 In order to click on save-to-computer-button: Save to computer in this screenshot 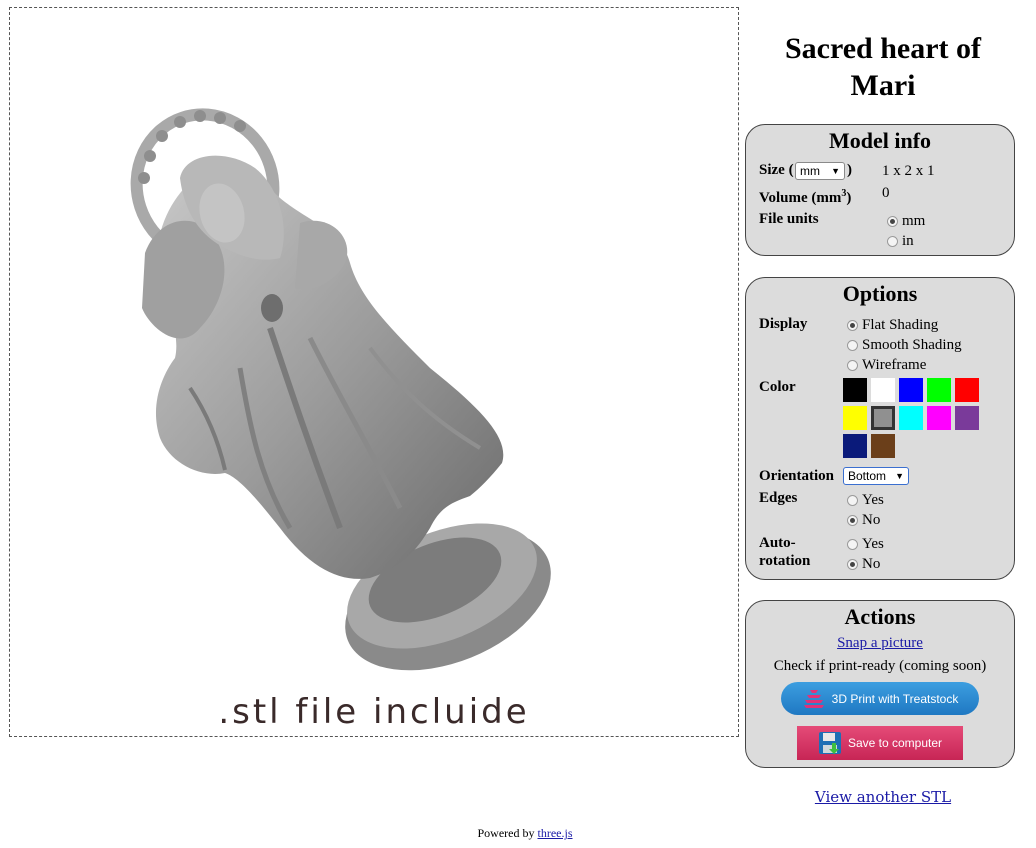, I will do `click(880, 743)`.